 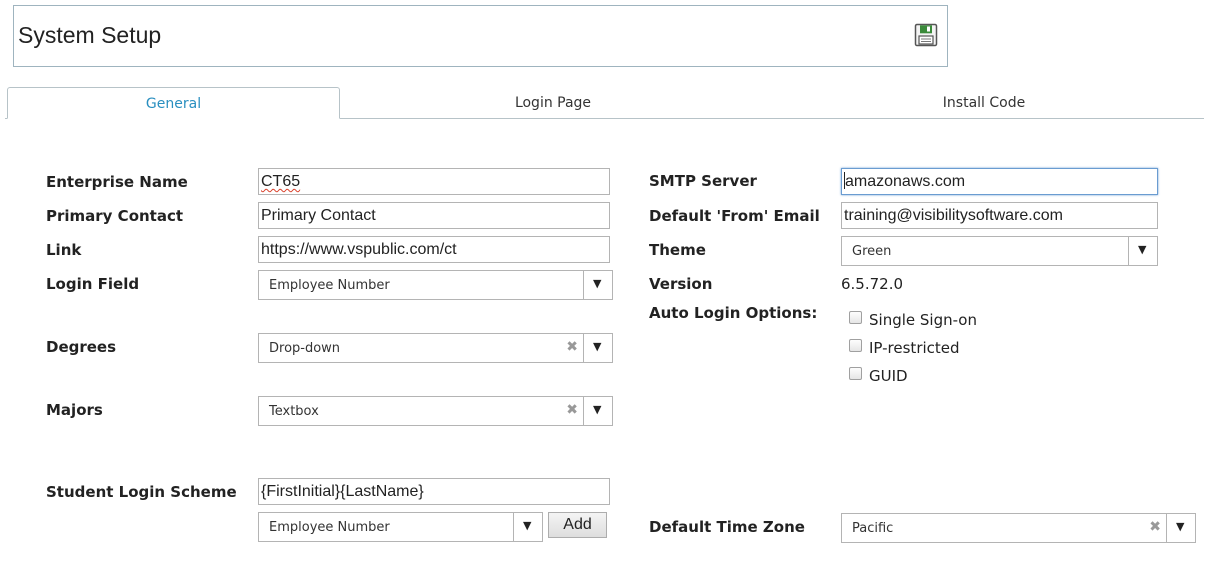 What do you see at coordinates (434, 181) in the screenshot?
I see `enterprise-name-input: CT65` at bounding box center [434, 181].